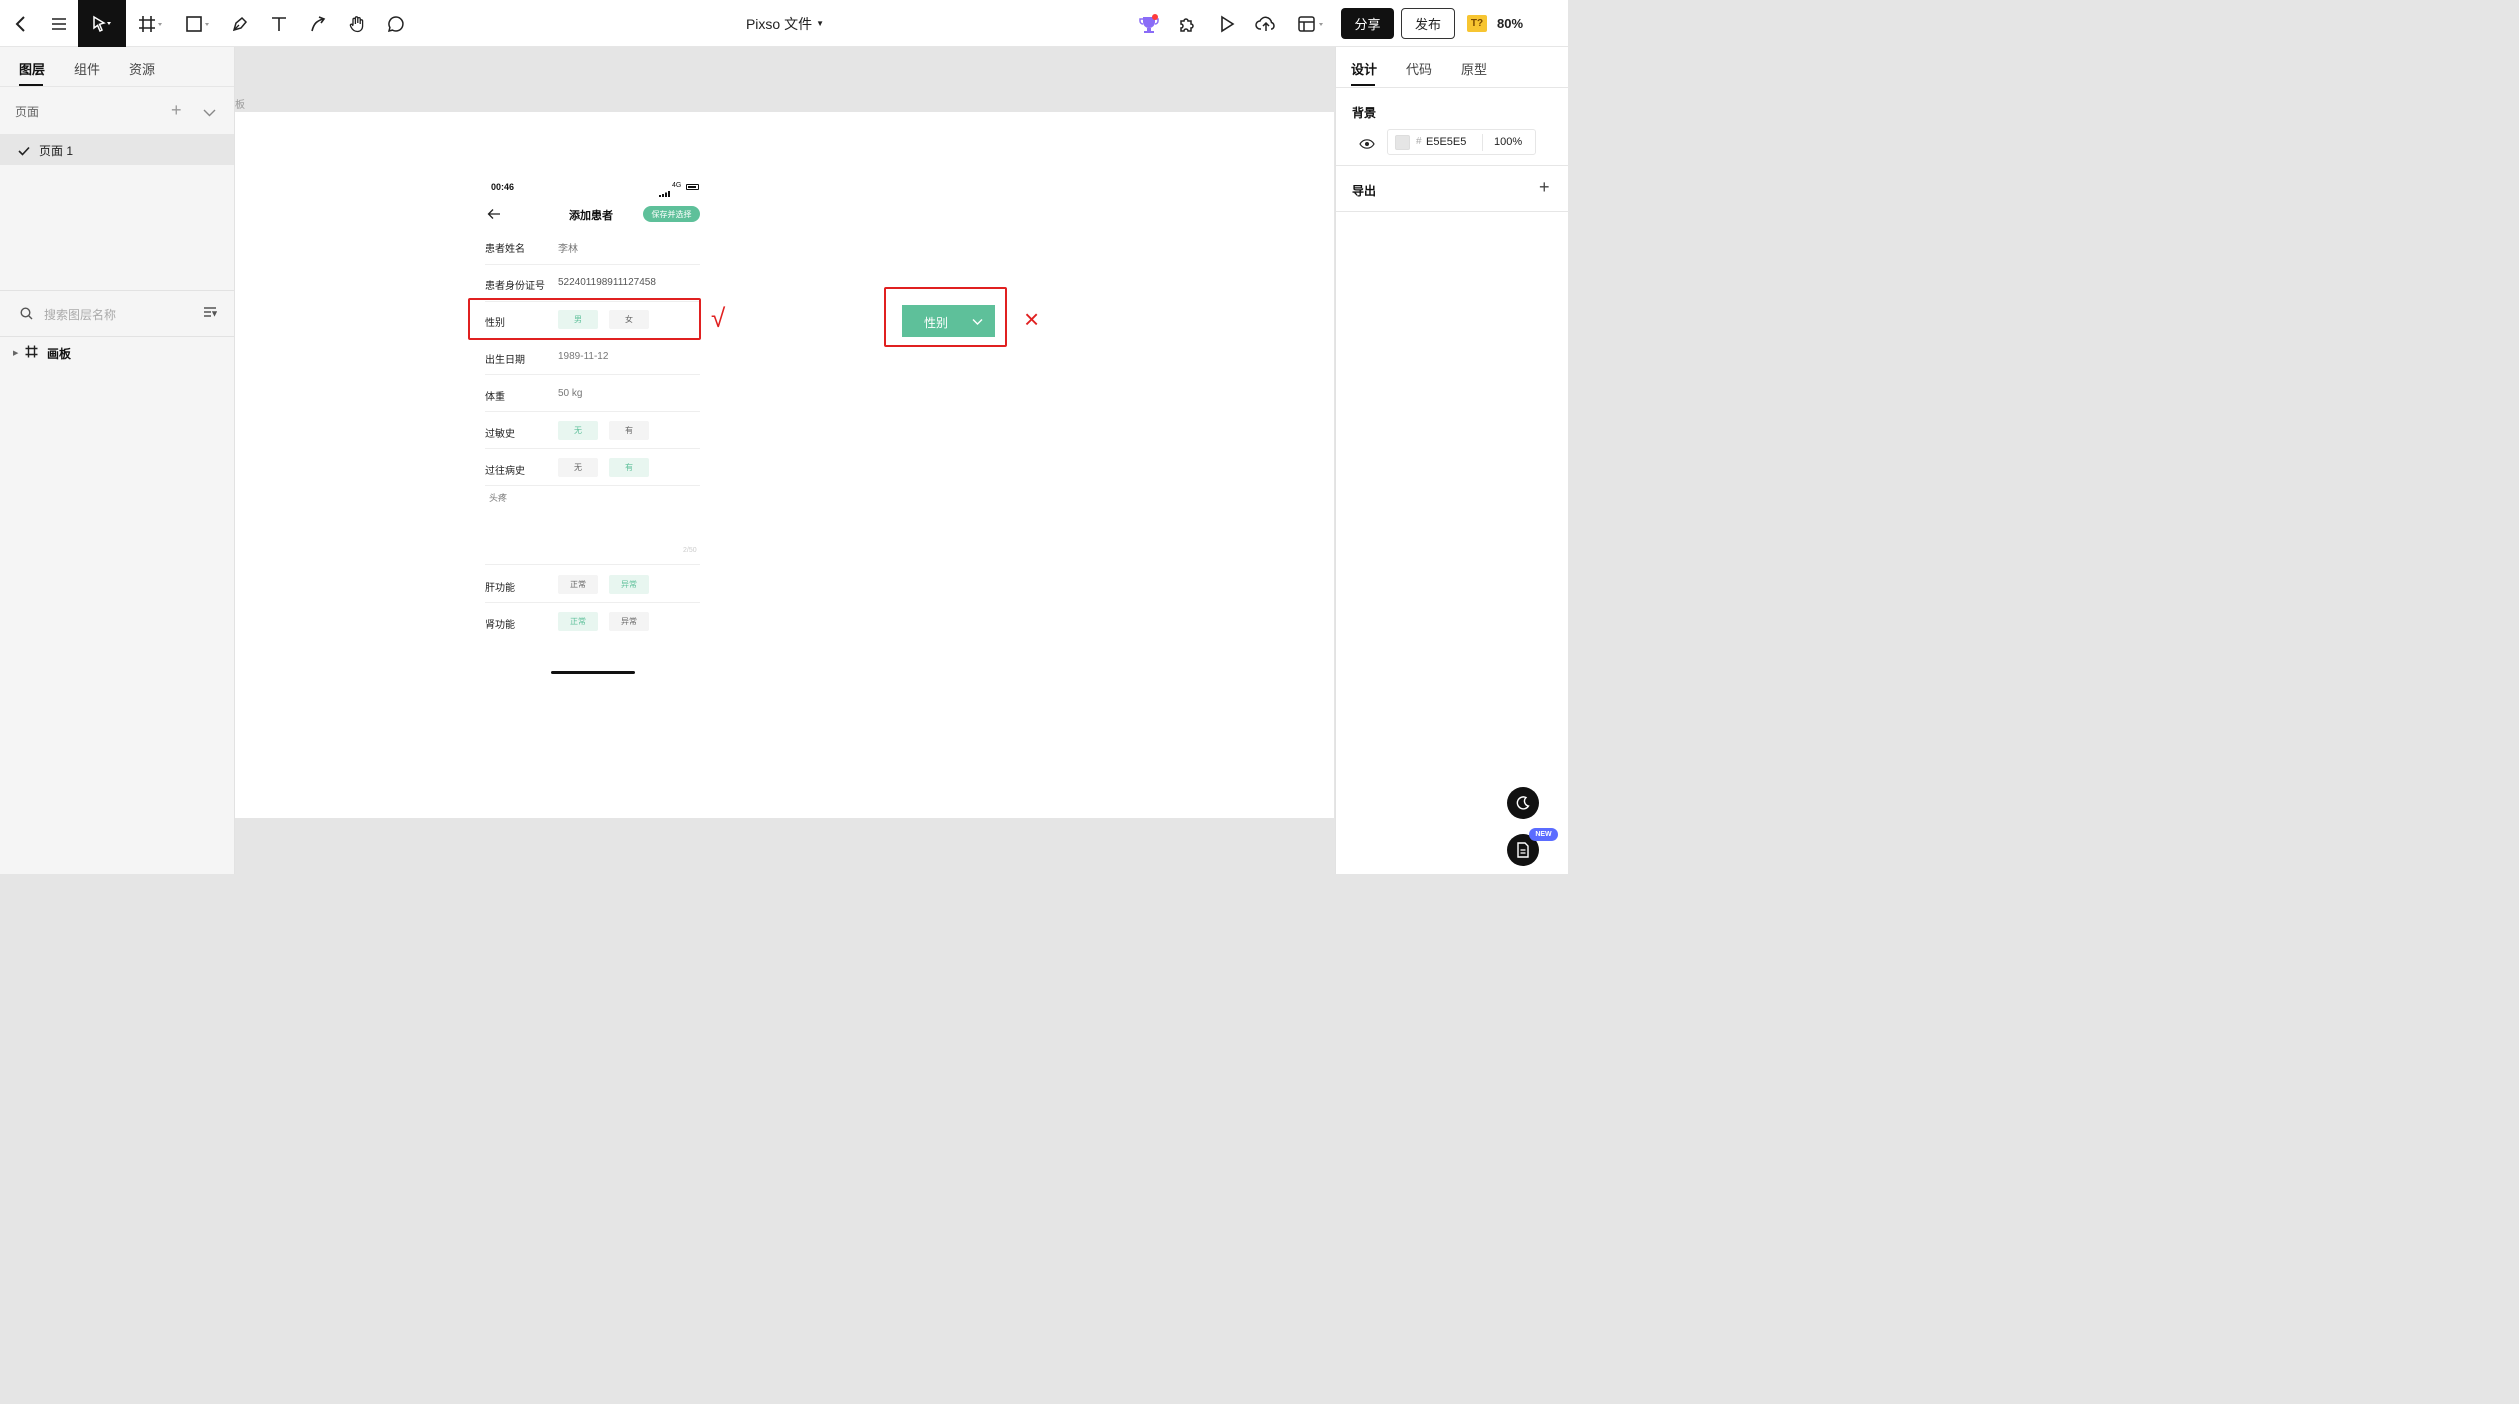 Image resolution: width=2519 pixels, height=1404 pixels. What do you see at coordinates (1227, 23) in the screenshot?
I see `play-icon` at bounding box center [1227, 23].